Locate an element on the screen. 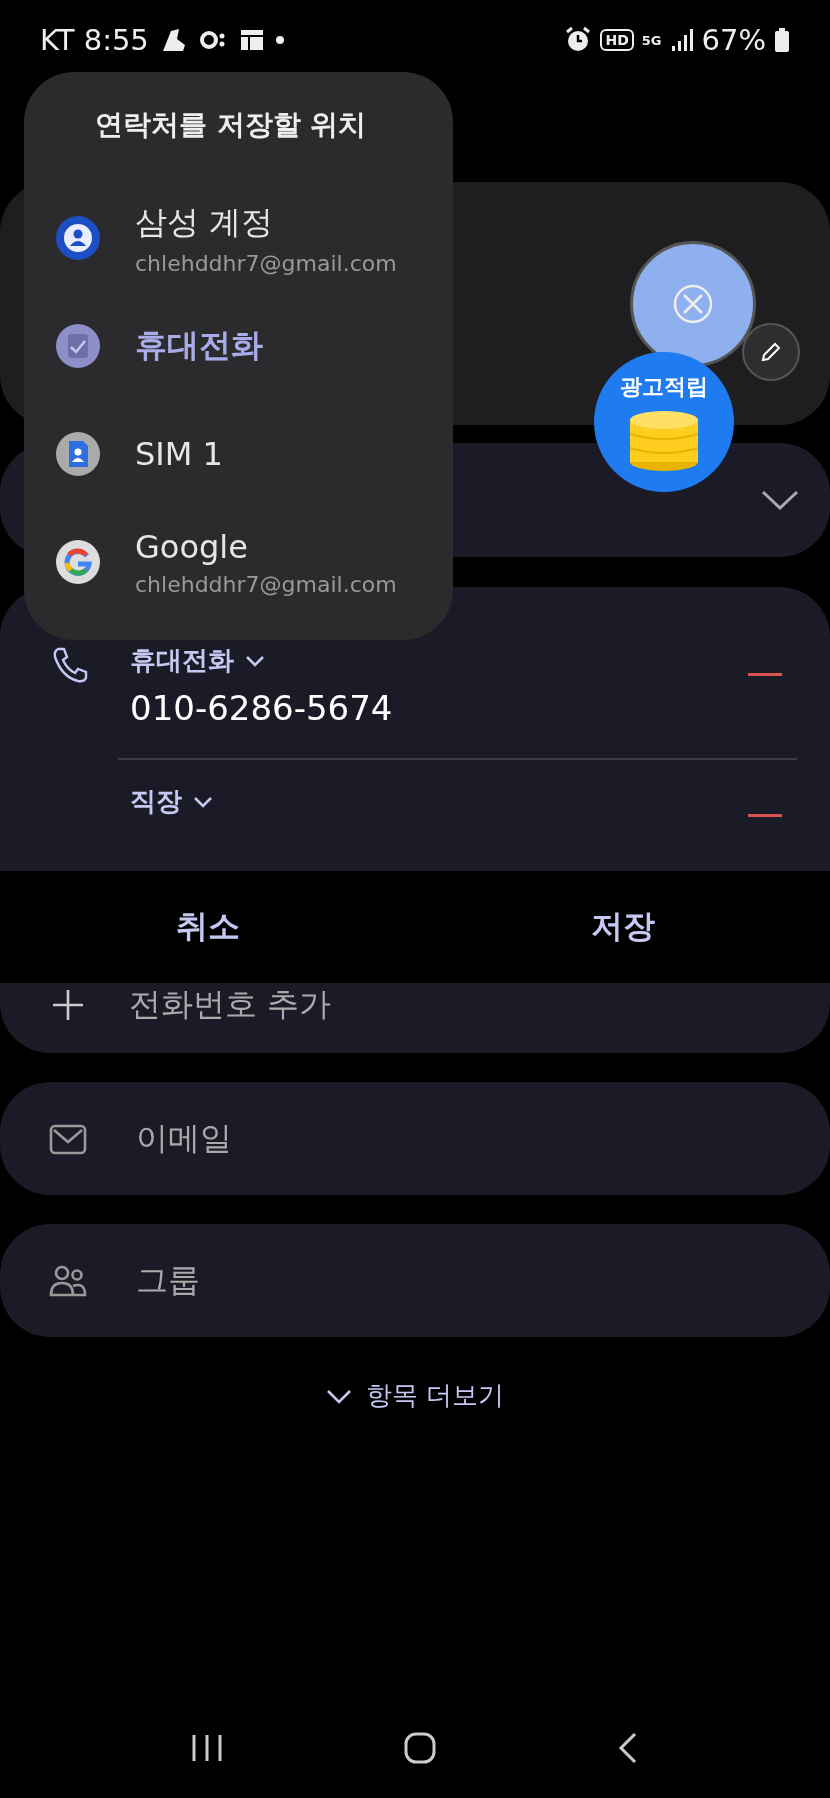  menu-item: 휴대전화 is located at coordinates (244, 346).